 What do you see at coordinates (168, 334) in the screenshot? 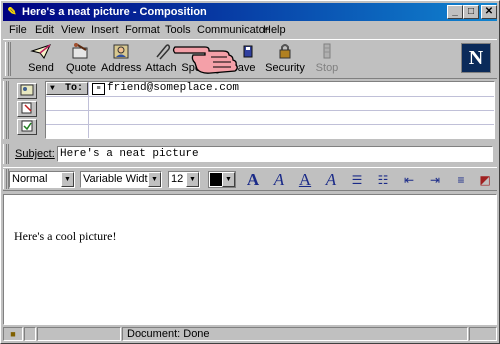
I see `status-text: Document: Done` at bounding box center [168, 334].